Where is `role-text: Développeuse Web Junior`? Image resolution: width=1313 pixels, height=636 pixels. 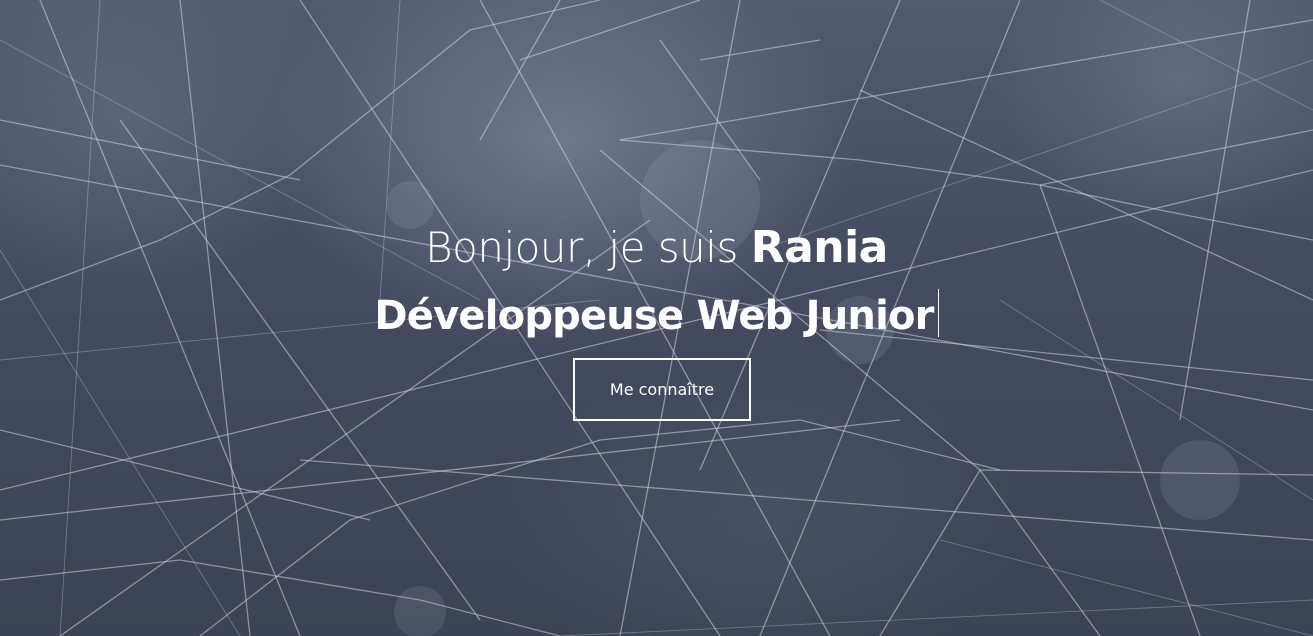 role-text: Développeuse Web Junior is located at coordinates (654, 316).